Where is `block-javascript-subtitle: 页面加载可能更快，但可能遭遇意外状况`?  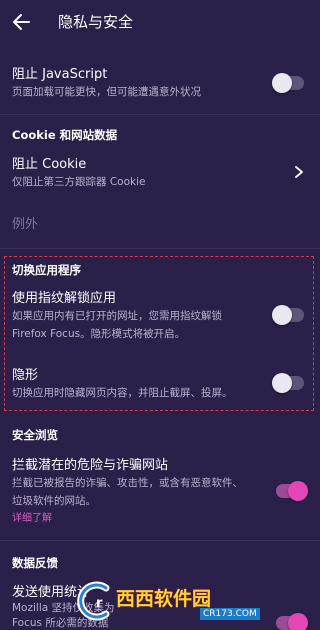 block-javascript-subtitle: 页面加载可能更快，但可能遭遇意外状况 is located at coordinates (106, 92).